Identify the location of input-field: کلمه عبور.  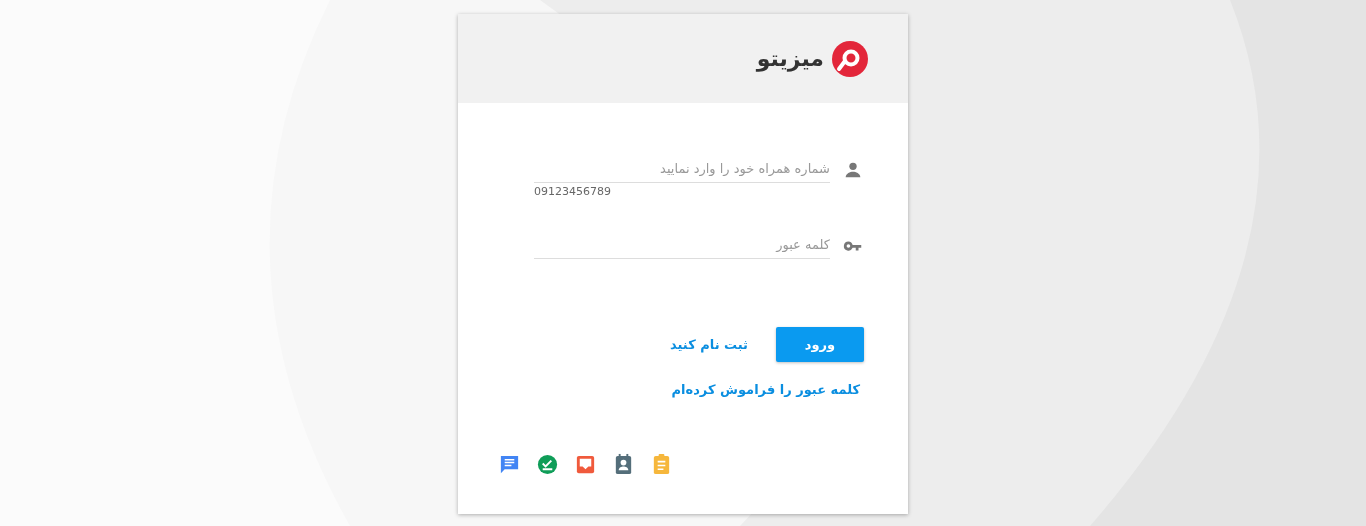
(682, 246).